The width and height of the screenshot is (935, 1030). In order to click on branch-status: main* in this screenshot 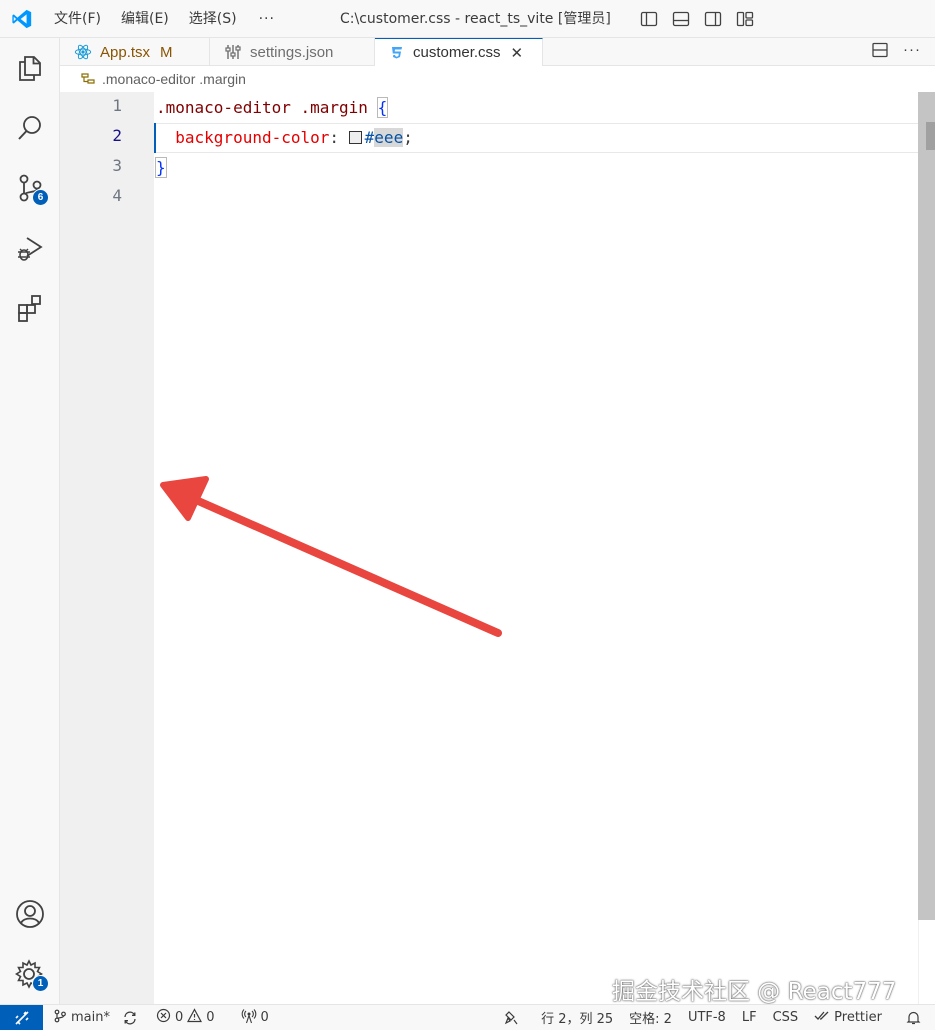, I will do `click(81, 1018)`.